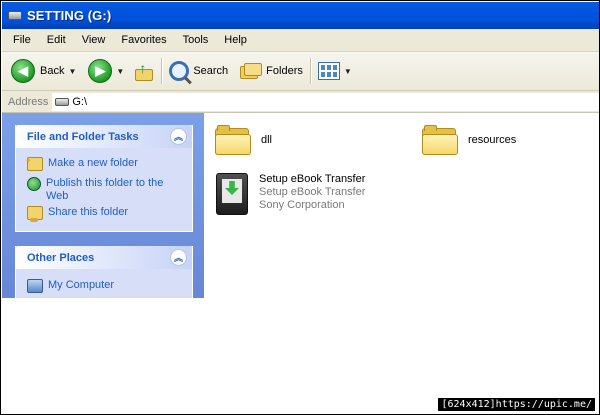 The image size is (600, 415). I want to click on up-folder-button: ↑, so click(144, 71).